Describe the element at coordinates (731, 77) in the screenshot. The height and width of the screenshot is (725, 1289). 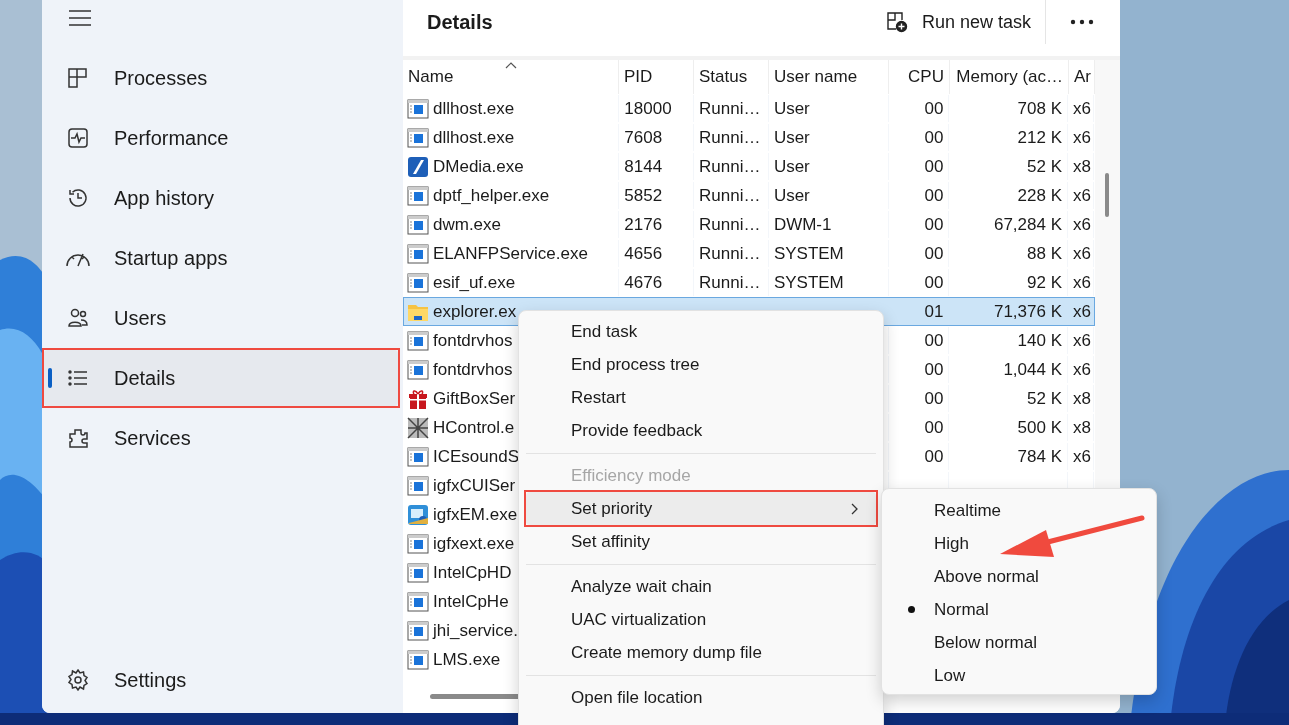
I see `column-header: Status` at that location.